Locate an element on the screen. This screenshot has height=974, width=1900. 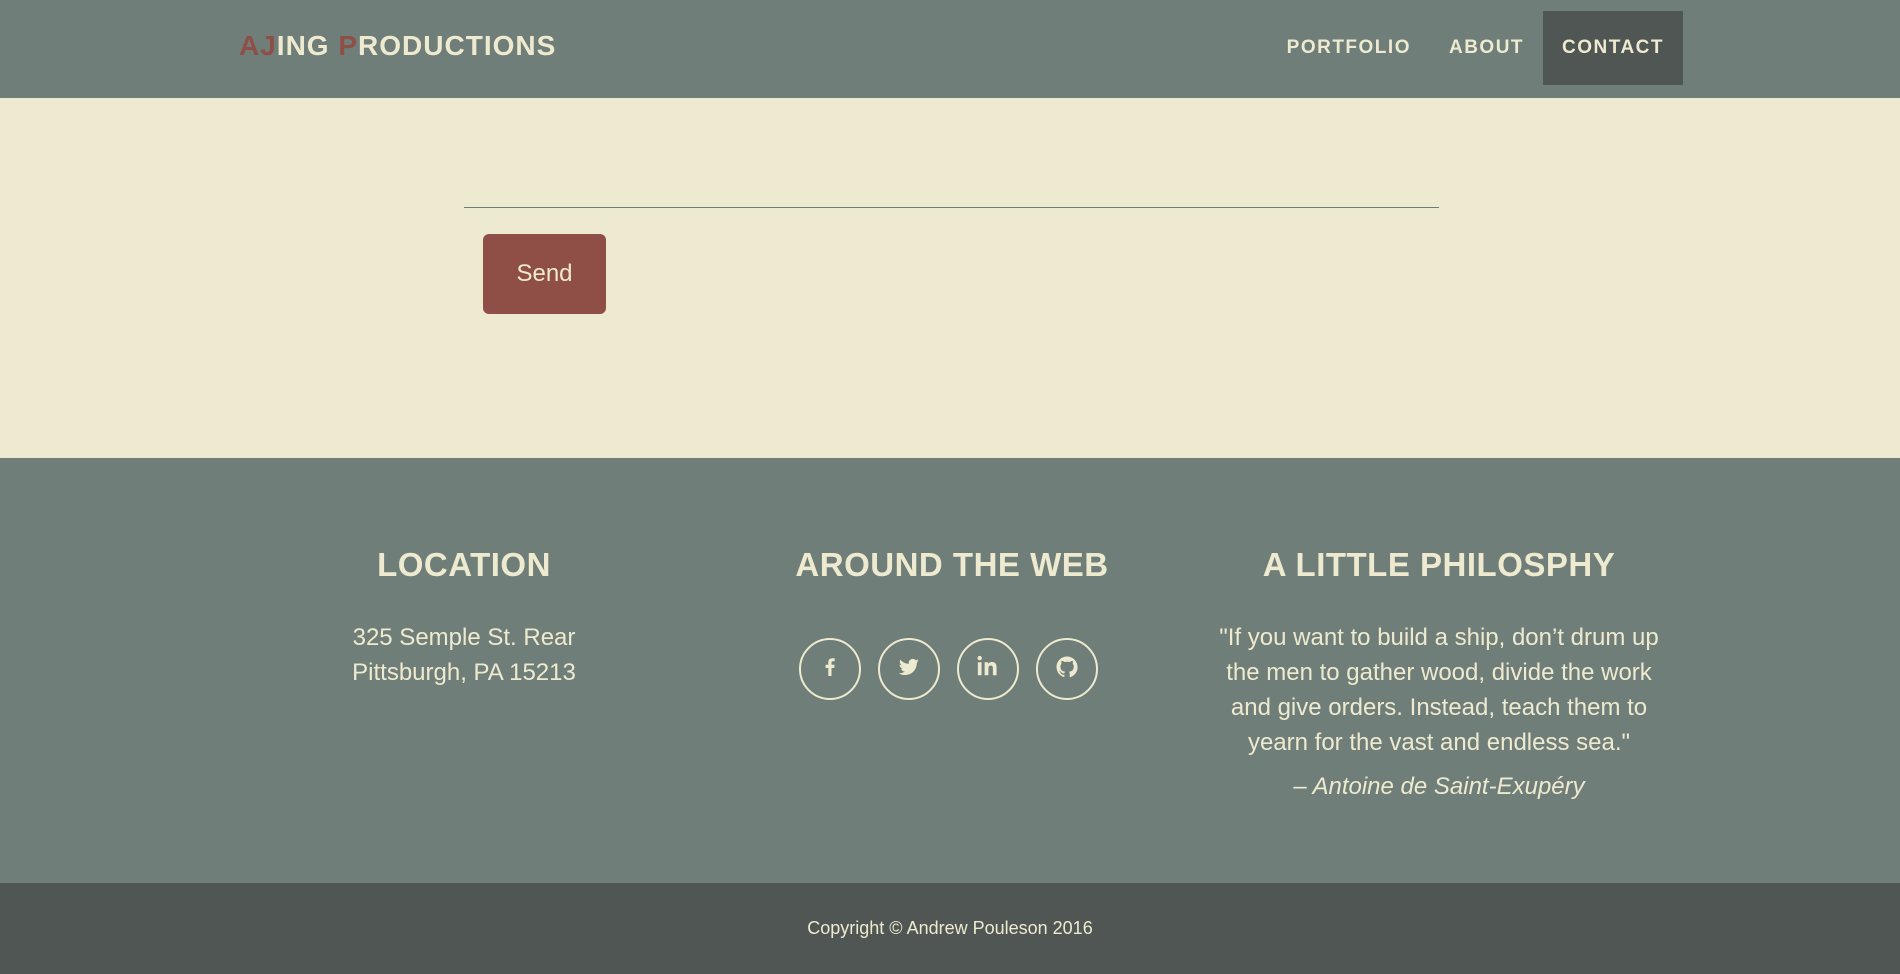
quote-author: – Antoine de Saint-Exupéry is located at coordinates (1439, 786).